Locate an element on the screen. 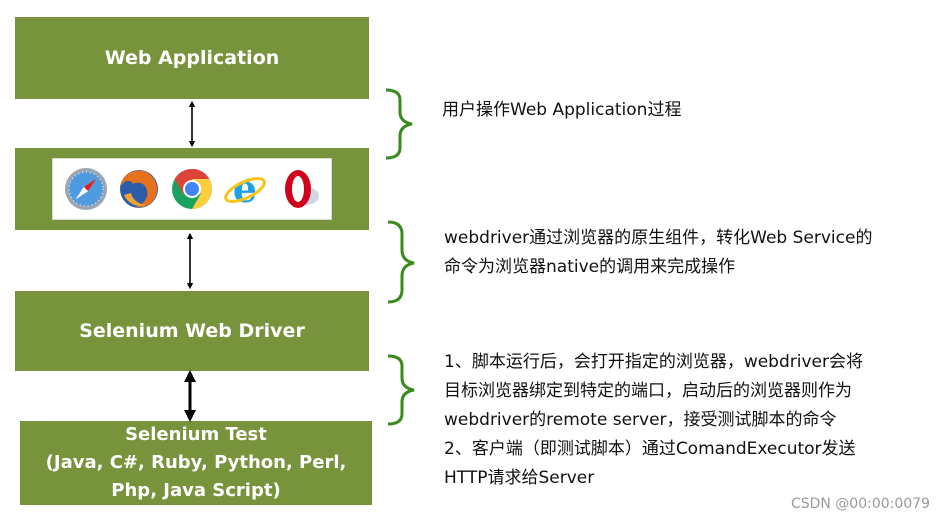 Image resolution: width=944 pixels, height=520 pixels. desc-line: 用户操作Web Application过程 is located at coordinates (562, 110).